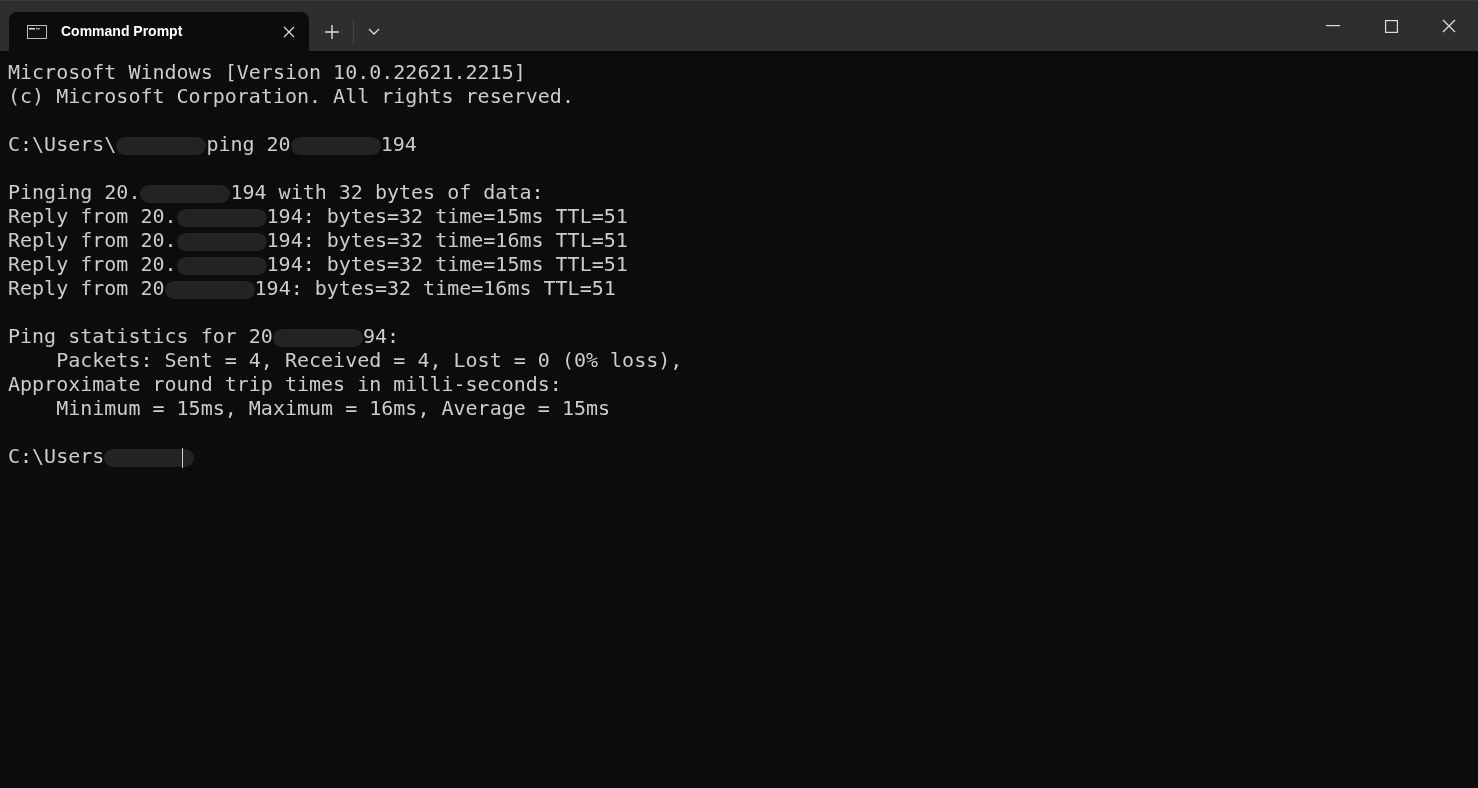  What do you see at coordinates (62, 144) in the screenshot?
I see `terminal-text: C:\Users\` at bounding box center [62, 144].